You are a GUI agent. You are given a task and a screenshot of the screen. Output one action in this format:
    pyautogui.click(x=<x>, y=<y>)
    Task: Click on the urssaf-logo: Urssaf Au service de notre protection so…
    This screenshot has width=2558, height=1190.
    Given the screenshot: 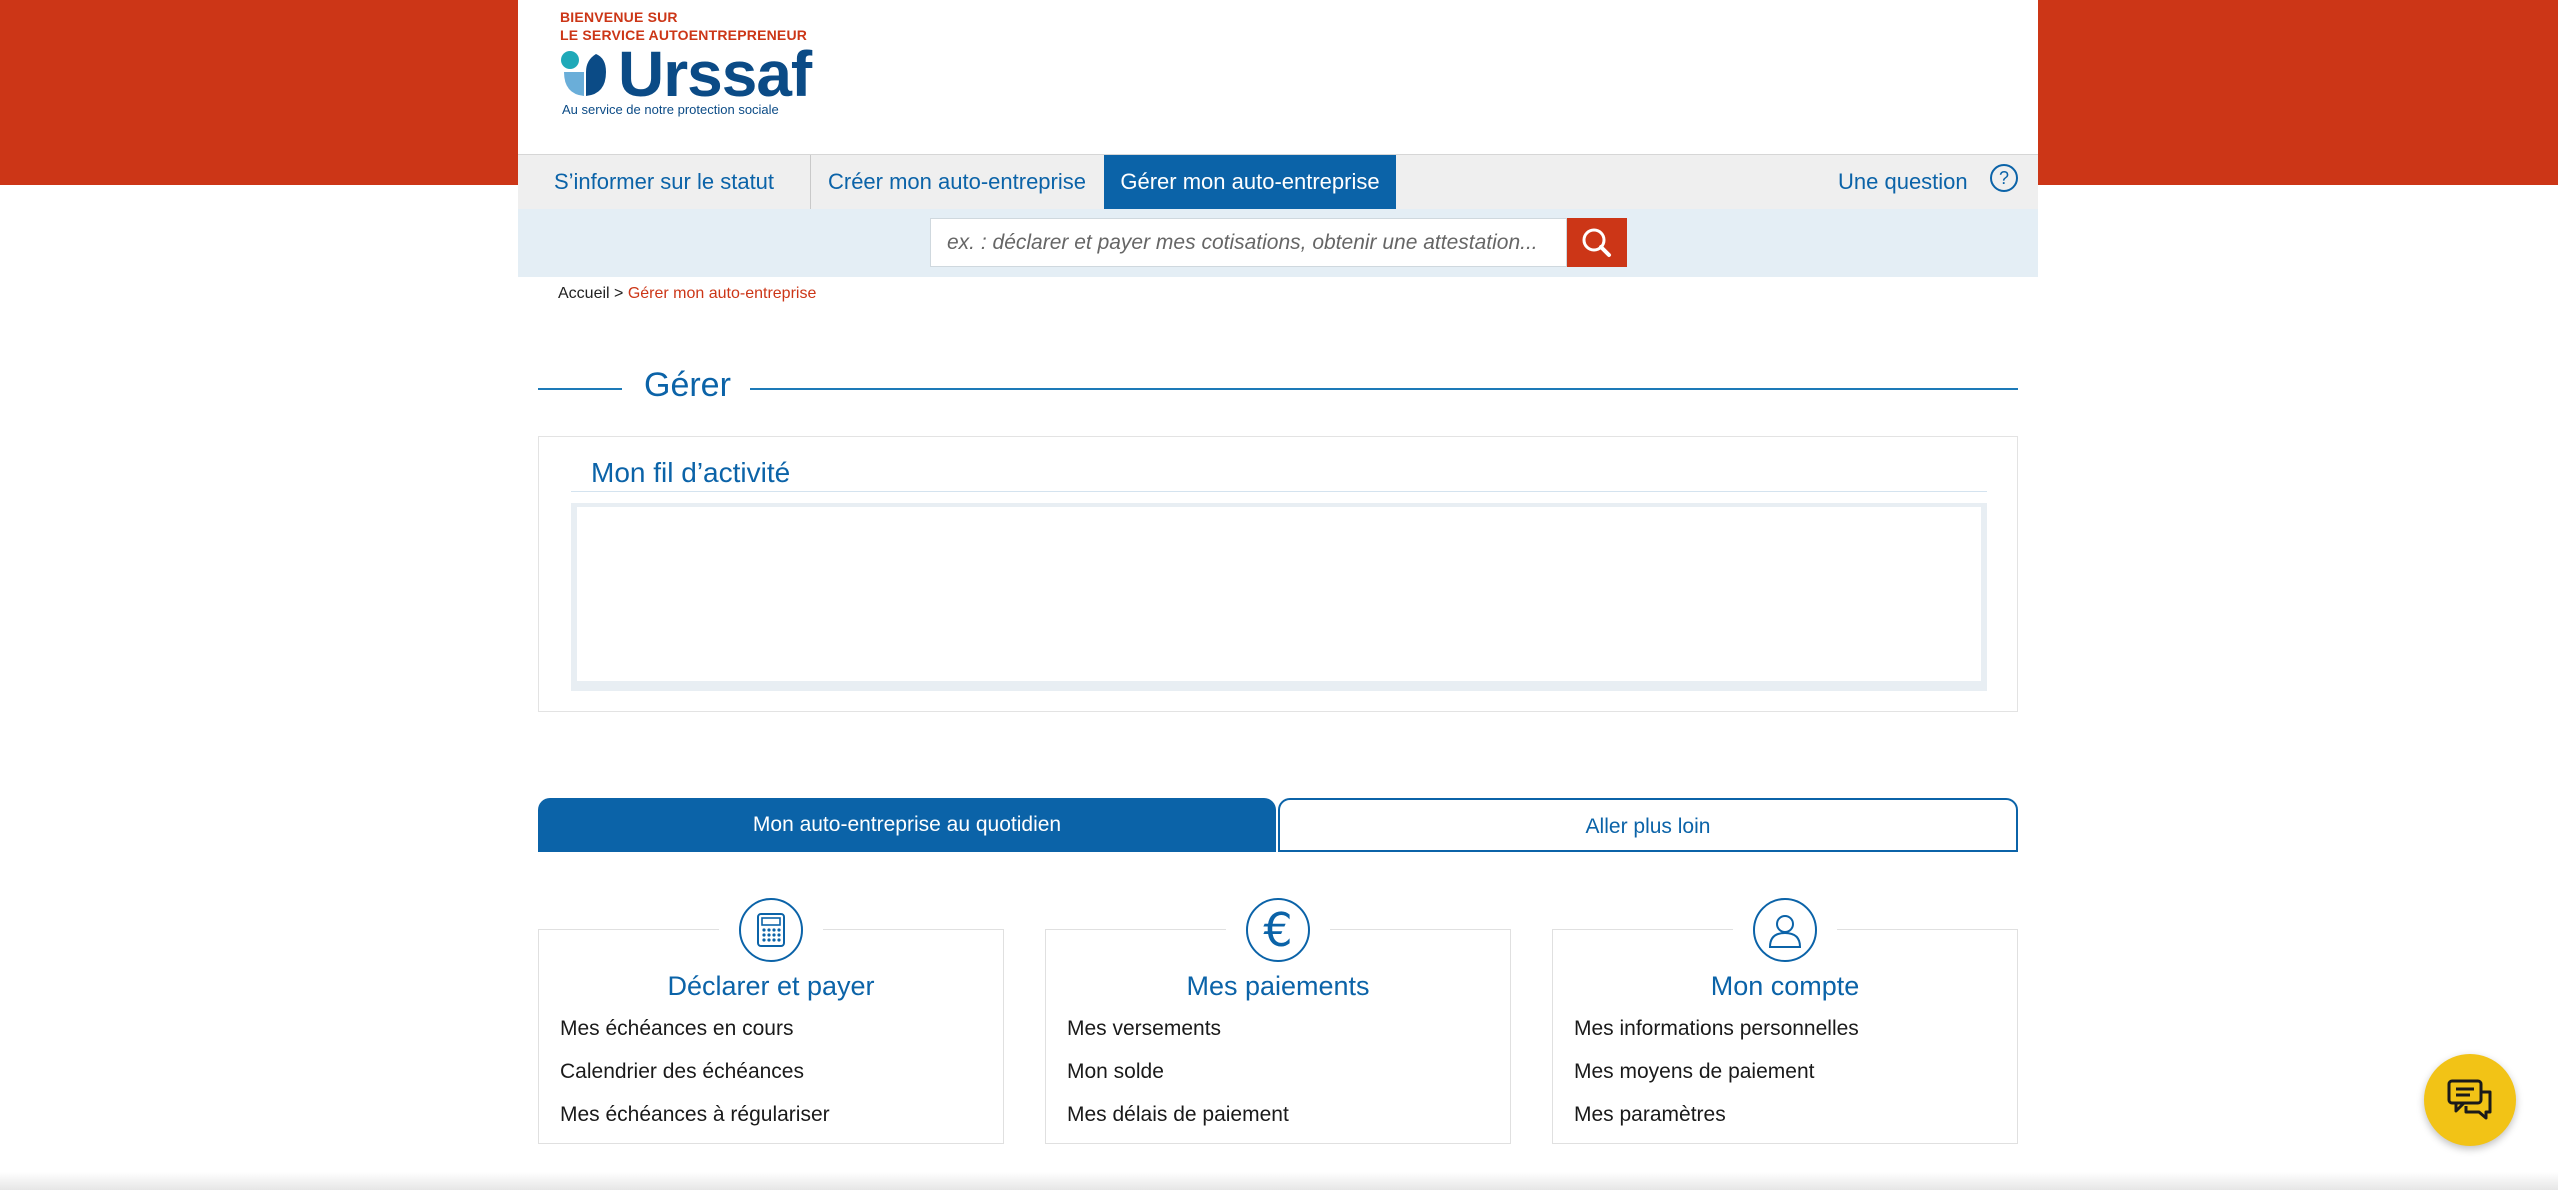 What is the action you would take?
    pyautogui.click(x=690, y=81)
    